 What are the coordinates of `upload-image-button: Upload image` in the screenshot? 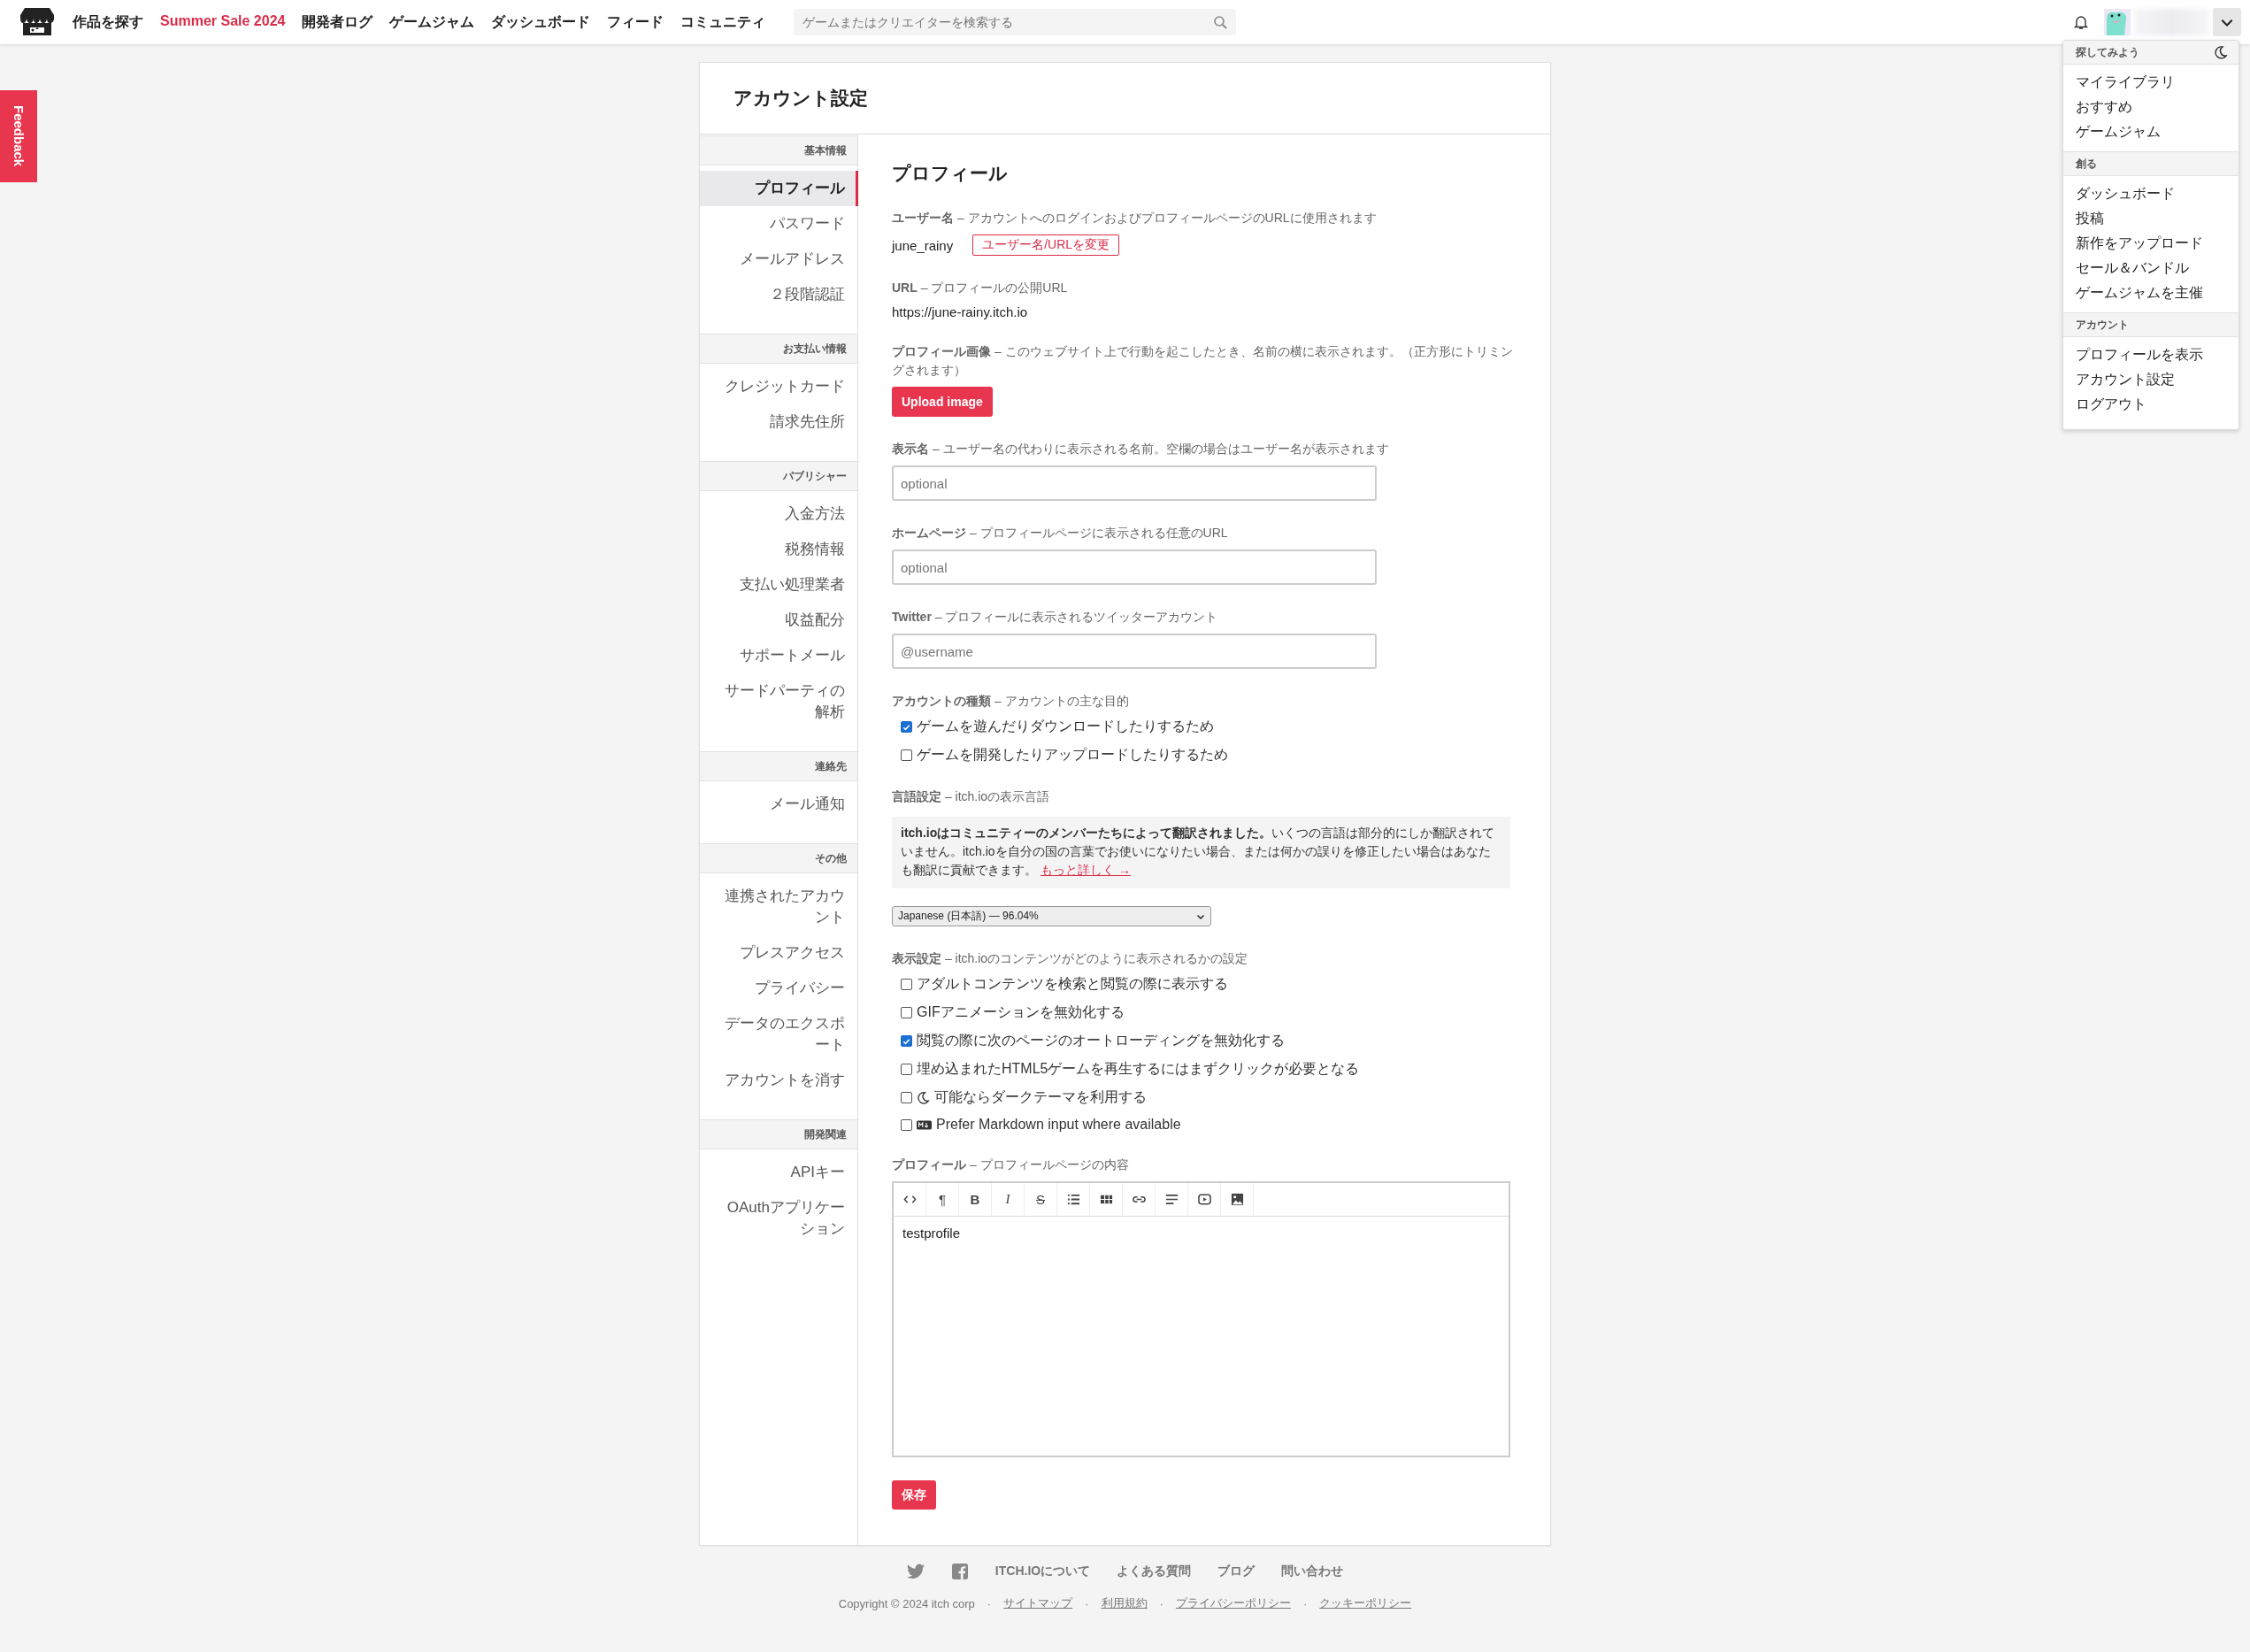 It's located at (942, 402).